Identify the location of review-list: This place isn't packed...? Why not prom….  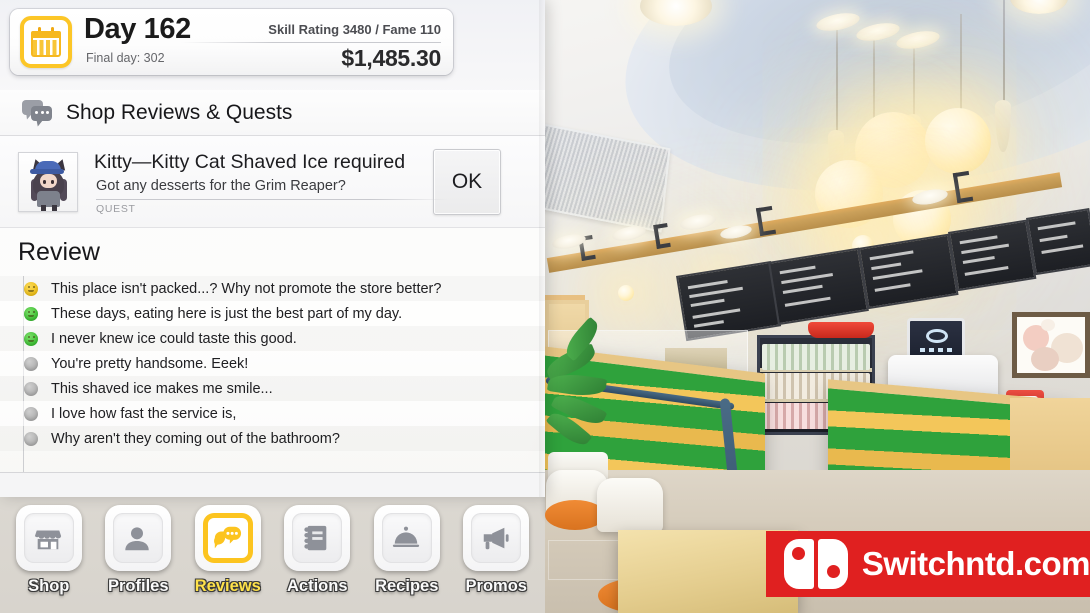
(272, 363).